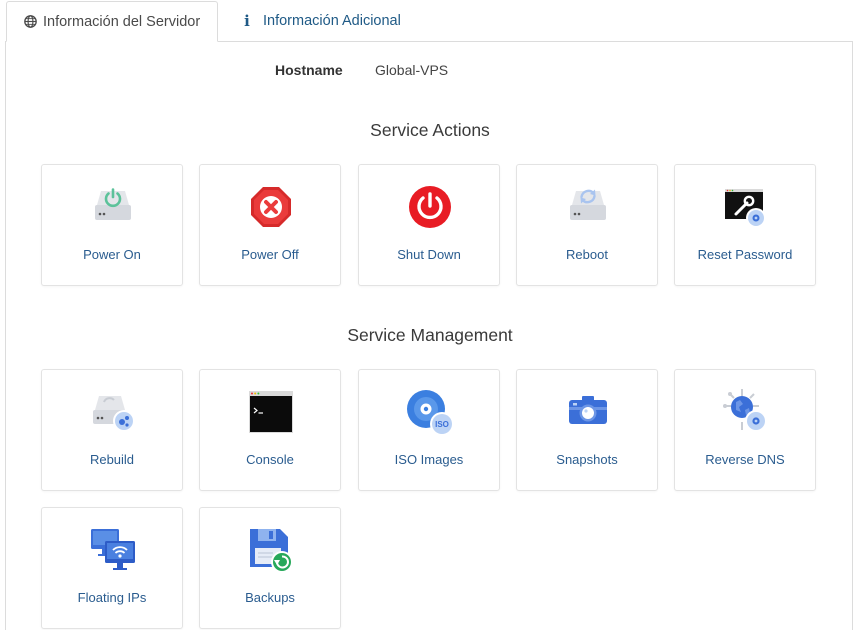 The image size is (860, 630). I want to click on shut-down-button: Shut Down, so click(429, 225).